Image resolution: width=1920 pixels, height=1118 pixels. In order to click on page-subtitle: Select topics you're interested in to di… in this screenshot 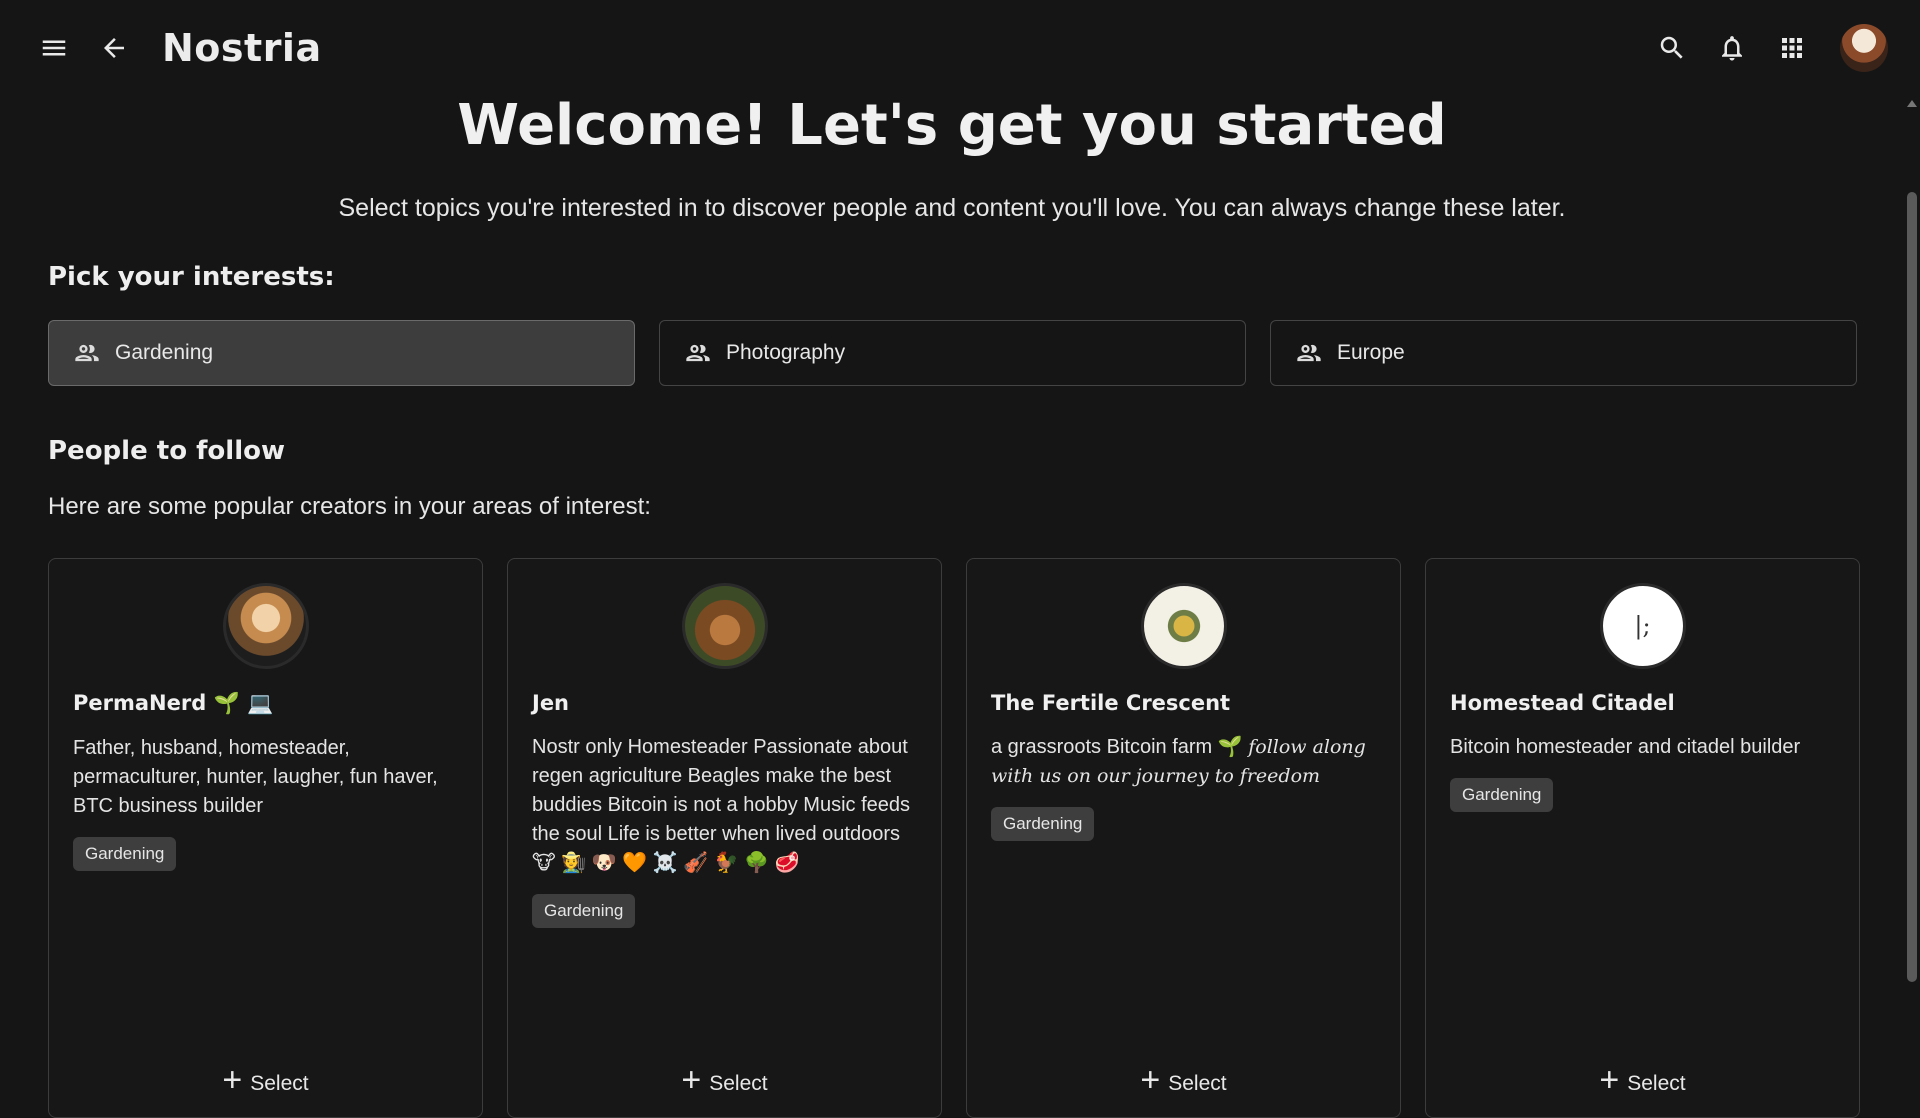, I will do `click(952, 208)`.